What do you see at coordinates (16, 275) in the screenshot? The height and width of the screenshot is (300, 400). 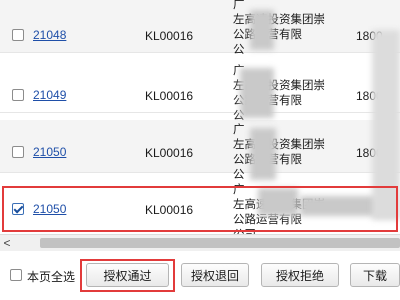 I see `select-all-checkbox` at bounding box center [16, 275].